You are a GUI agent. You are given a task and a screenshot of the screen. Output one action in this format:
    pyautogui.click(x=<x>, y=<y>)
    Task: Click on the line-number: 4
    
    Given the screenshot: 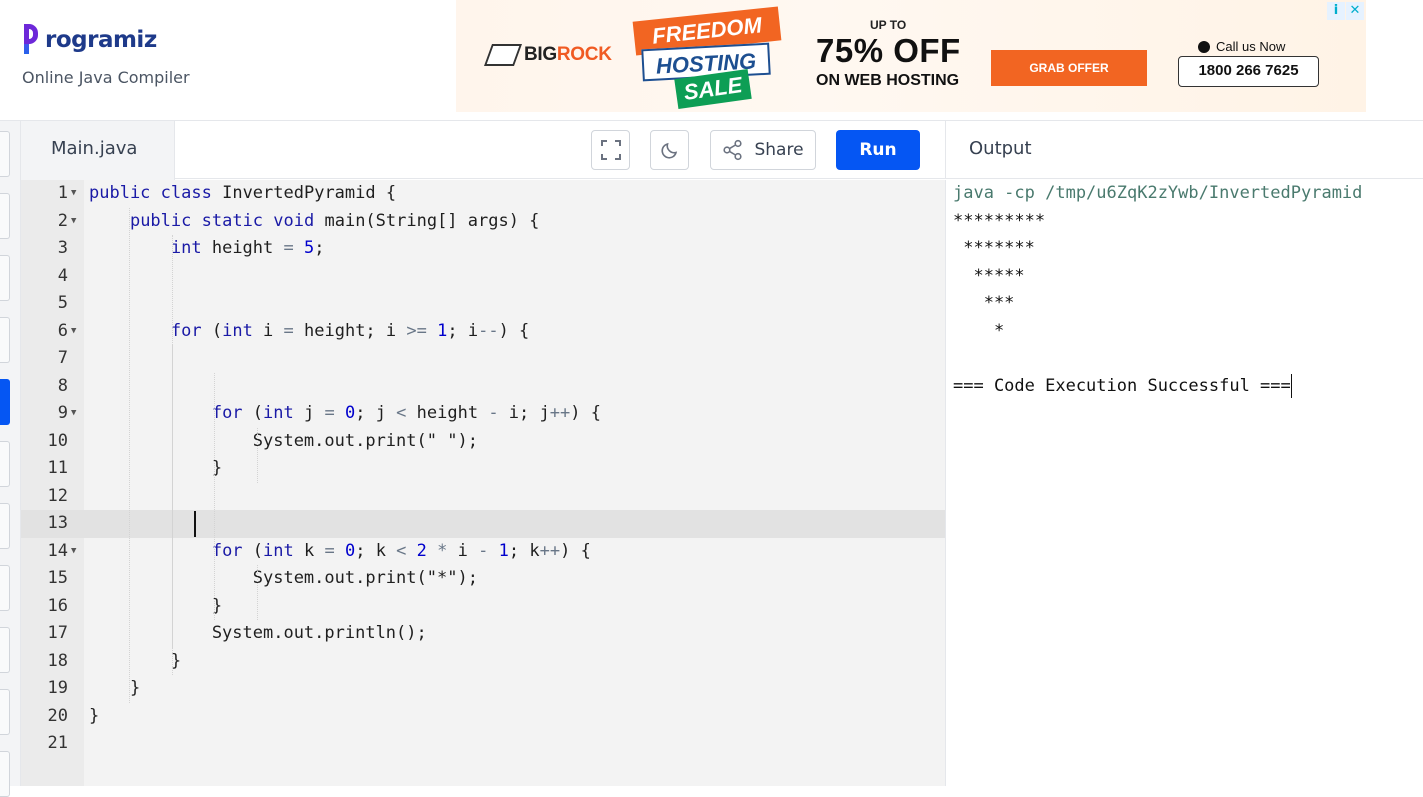 What is the action you would take?
    pyautogui.click(x=62, y=275)
    